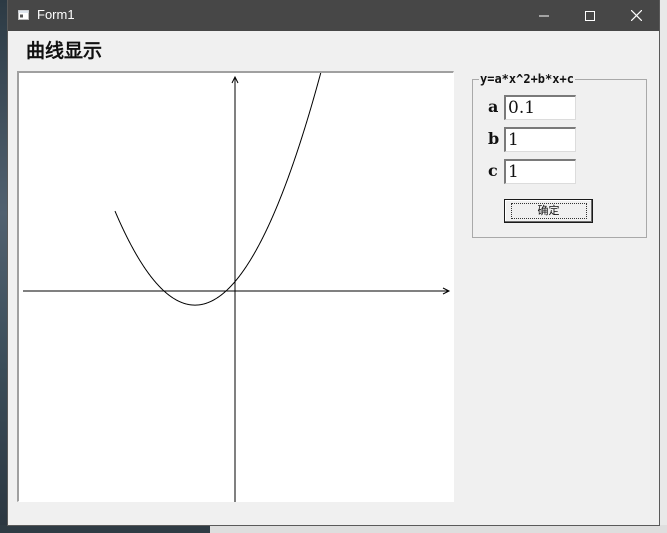  What do you see at coordinates (4, 266) in the screenshot?
I see `desktop-background-left` at bounding box center [4, 266].